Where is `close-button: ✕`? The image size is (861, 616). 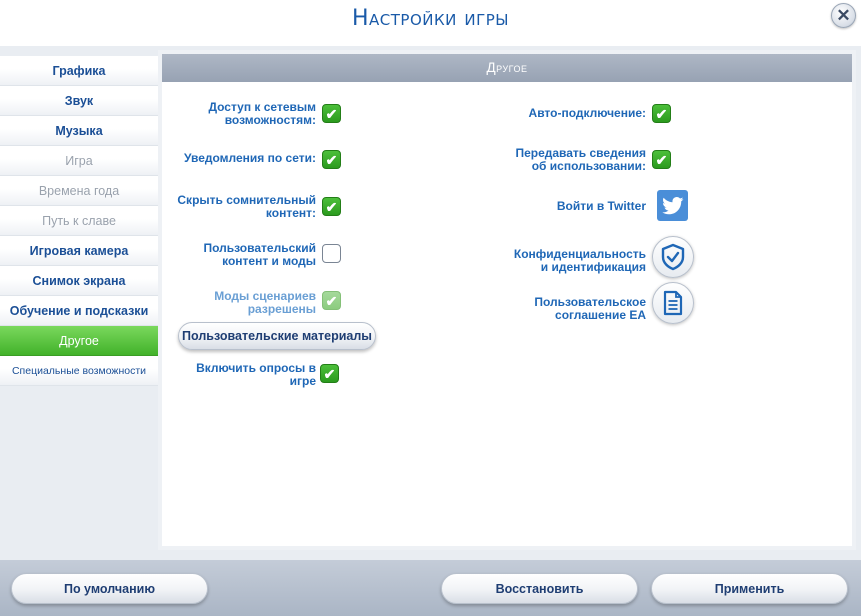 close-button: ✕ is located at coordinates (843, 15).